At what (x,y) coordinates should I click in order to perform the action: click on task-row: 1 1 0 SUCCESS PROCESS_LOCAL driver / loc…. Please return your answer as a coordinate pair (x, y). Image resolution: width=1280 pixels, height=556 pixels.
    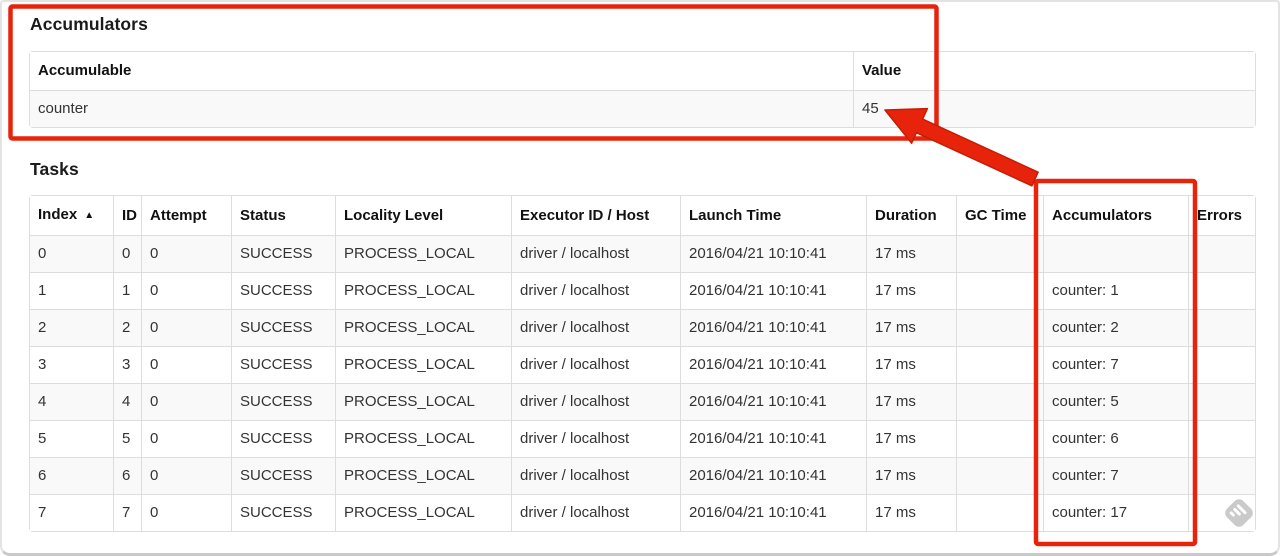
    Looking at the image, I should click on (642, 290).